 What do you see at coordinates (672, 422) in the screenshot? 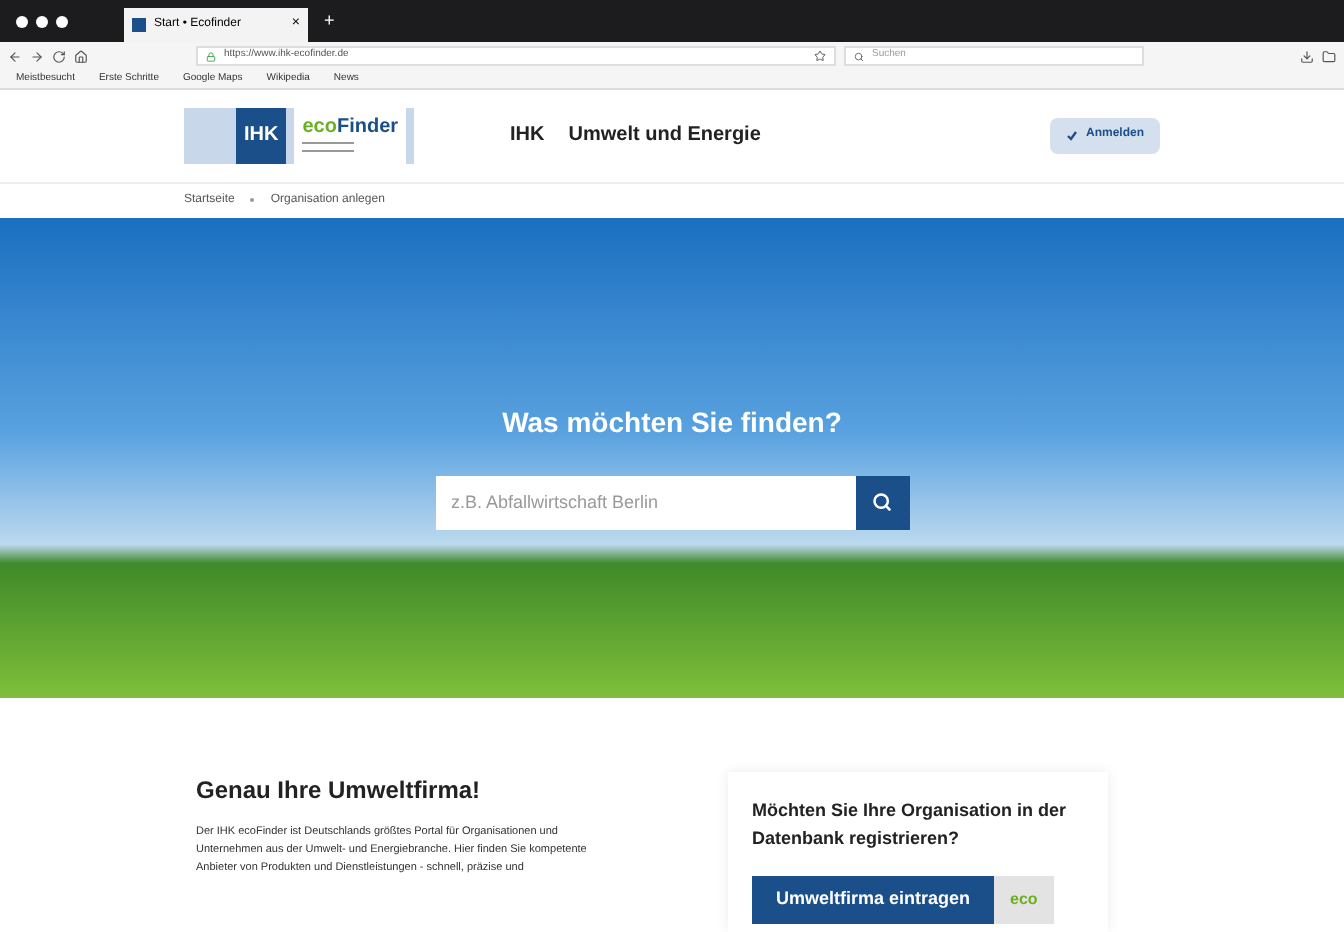
I see `hero-title: Was möchten Sie finden?` at bounding box center [672, 422].